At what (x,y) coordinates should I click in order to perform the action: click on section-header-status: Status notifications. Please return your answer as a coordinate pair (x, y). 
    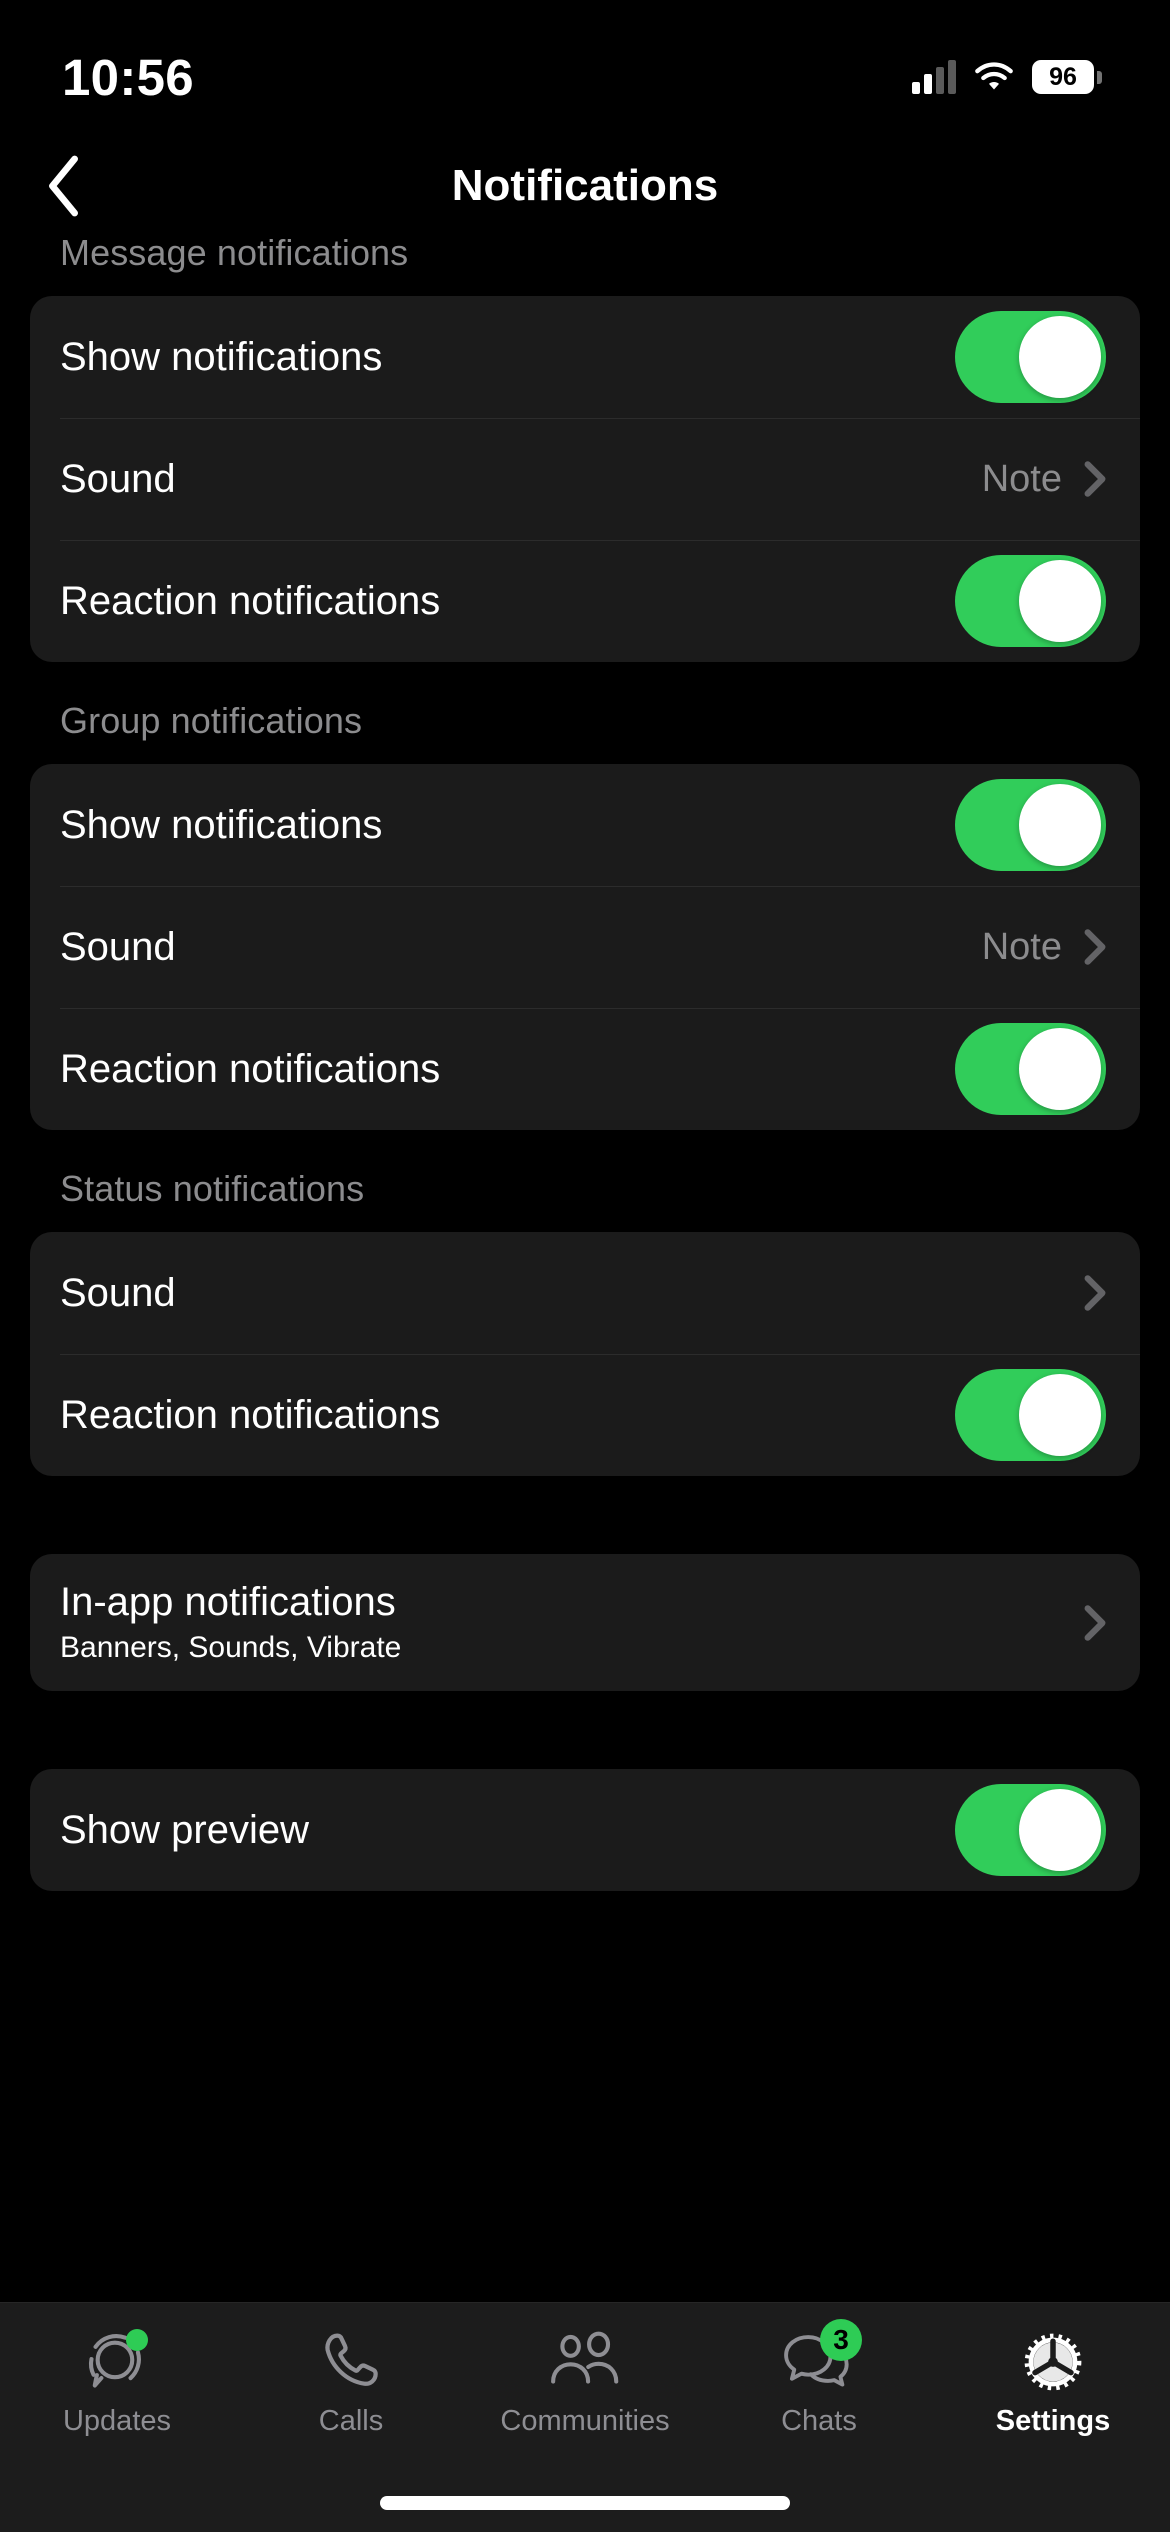
    Looking at the image, I should click on (212, 1188).